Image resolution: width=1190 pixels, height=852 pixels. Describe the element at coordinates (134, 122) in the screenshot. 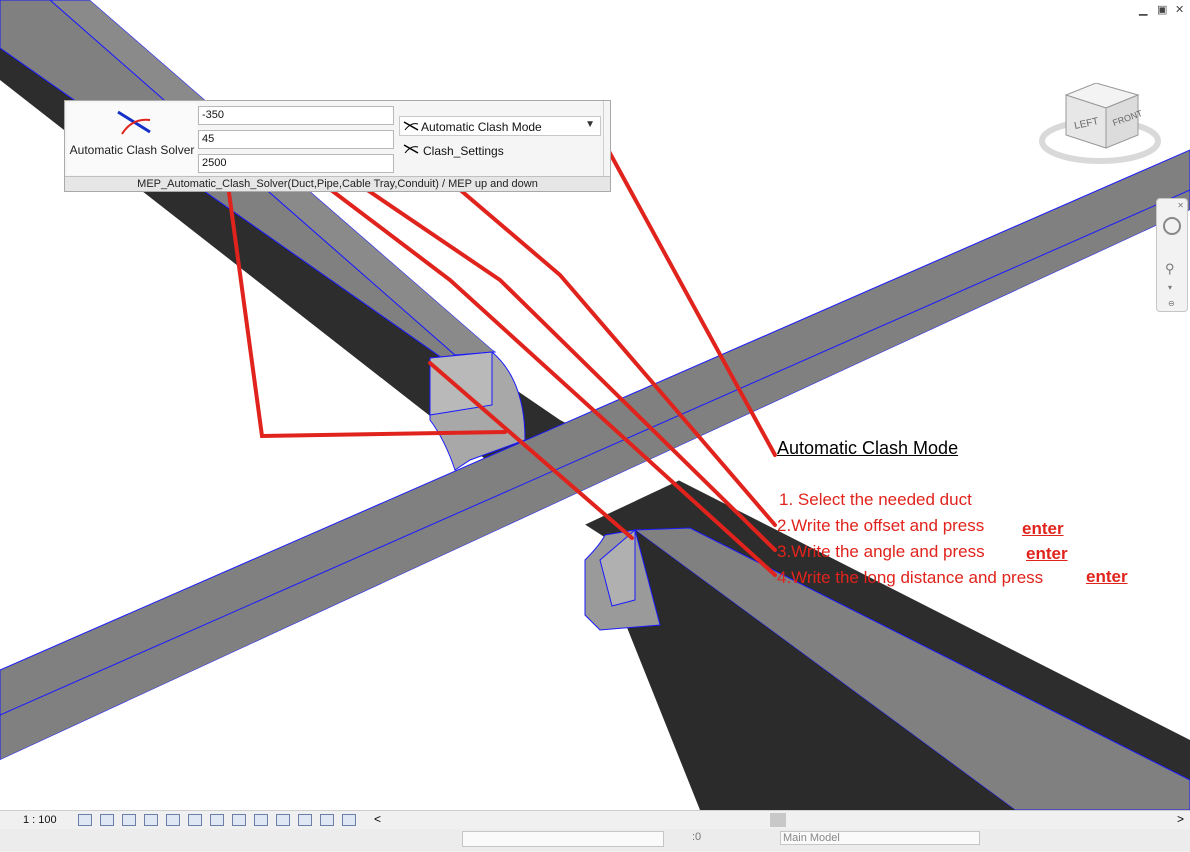

I see `clash-solver-icon` at that location.